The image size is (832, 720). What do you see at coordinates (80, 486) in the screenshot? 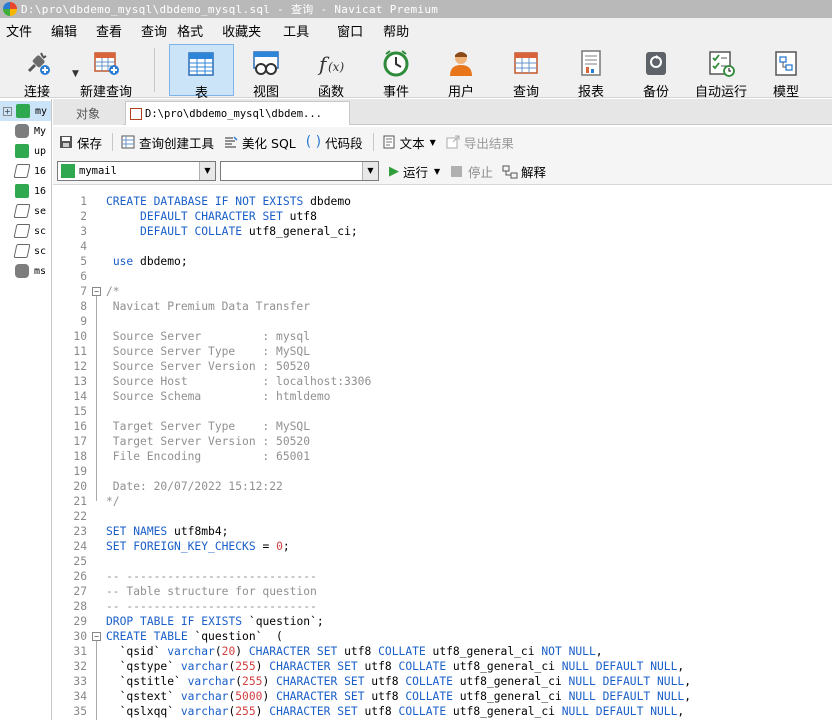
I see `line-number: 20` at bounding box center [80, 486].